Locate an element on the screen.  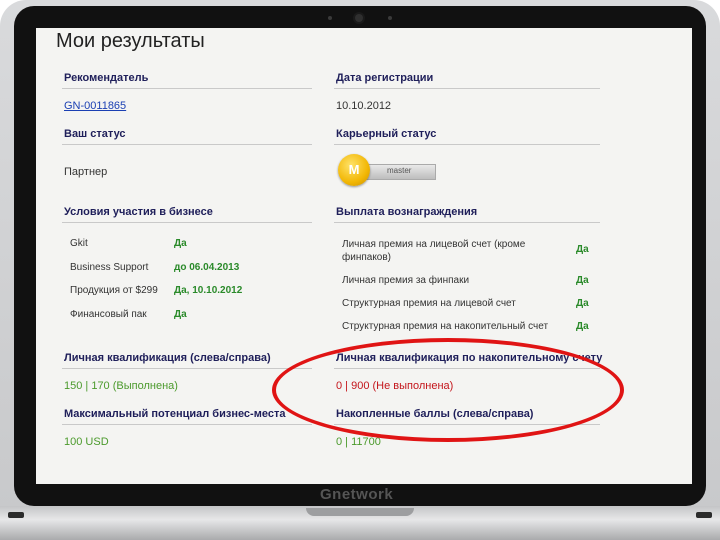
recommender-link: GN-0011865 is located at coordinates (95, 106).